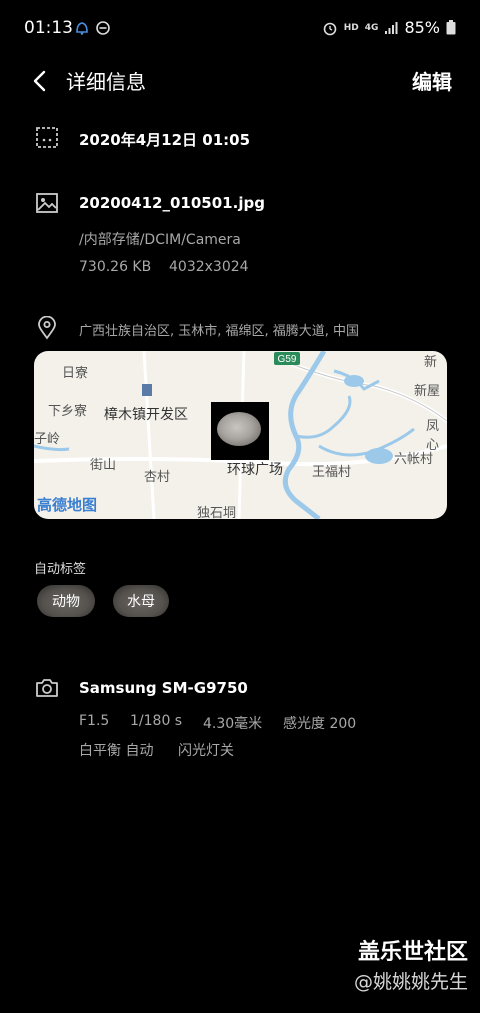 Image resolution: width=480 pixels, height=1013 pixels. I want to click on calendar-icon, so click(47, 137).